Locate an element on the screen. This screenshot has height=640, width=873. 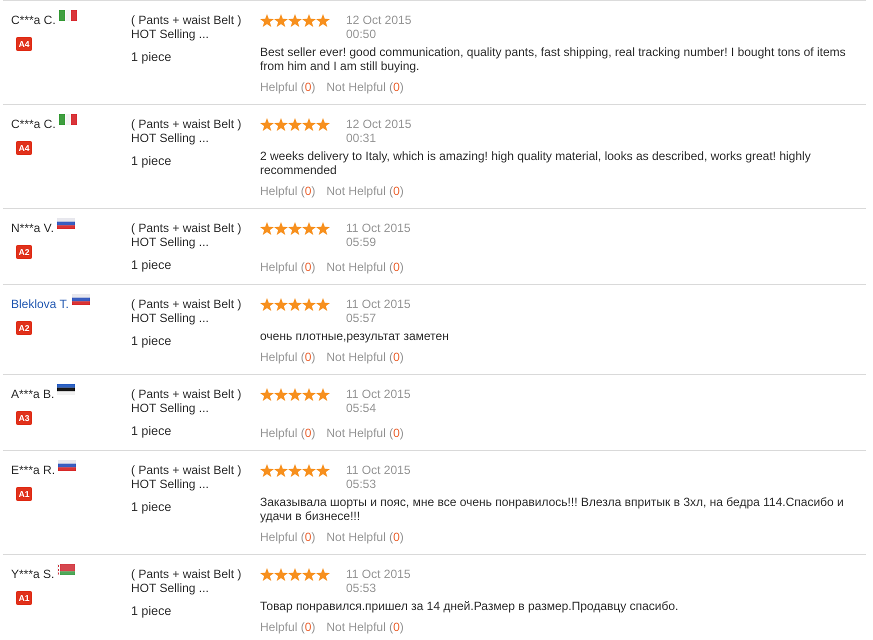
reviewer-name: N***a V. is located at coordinates (32, 228).